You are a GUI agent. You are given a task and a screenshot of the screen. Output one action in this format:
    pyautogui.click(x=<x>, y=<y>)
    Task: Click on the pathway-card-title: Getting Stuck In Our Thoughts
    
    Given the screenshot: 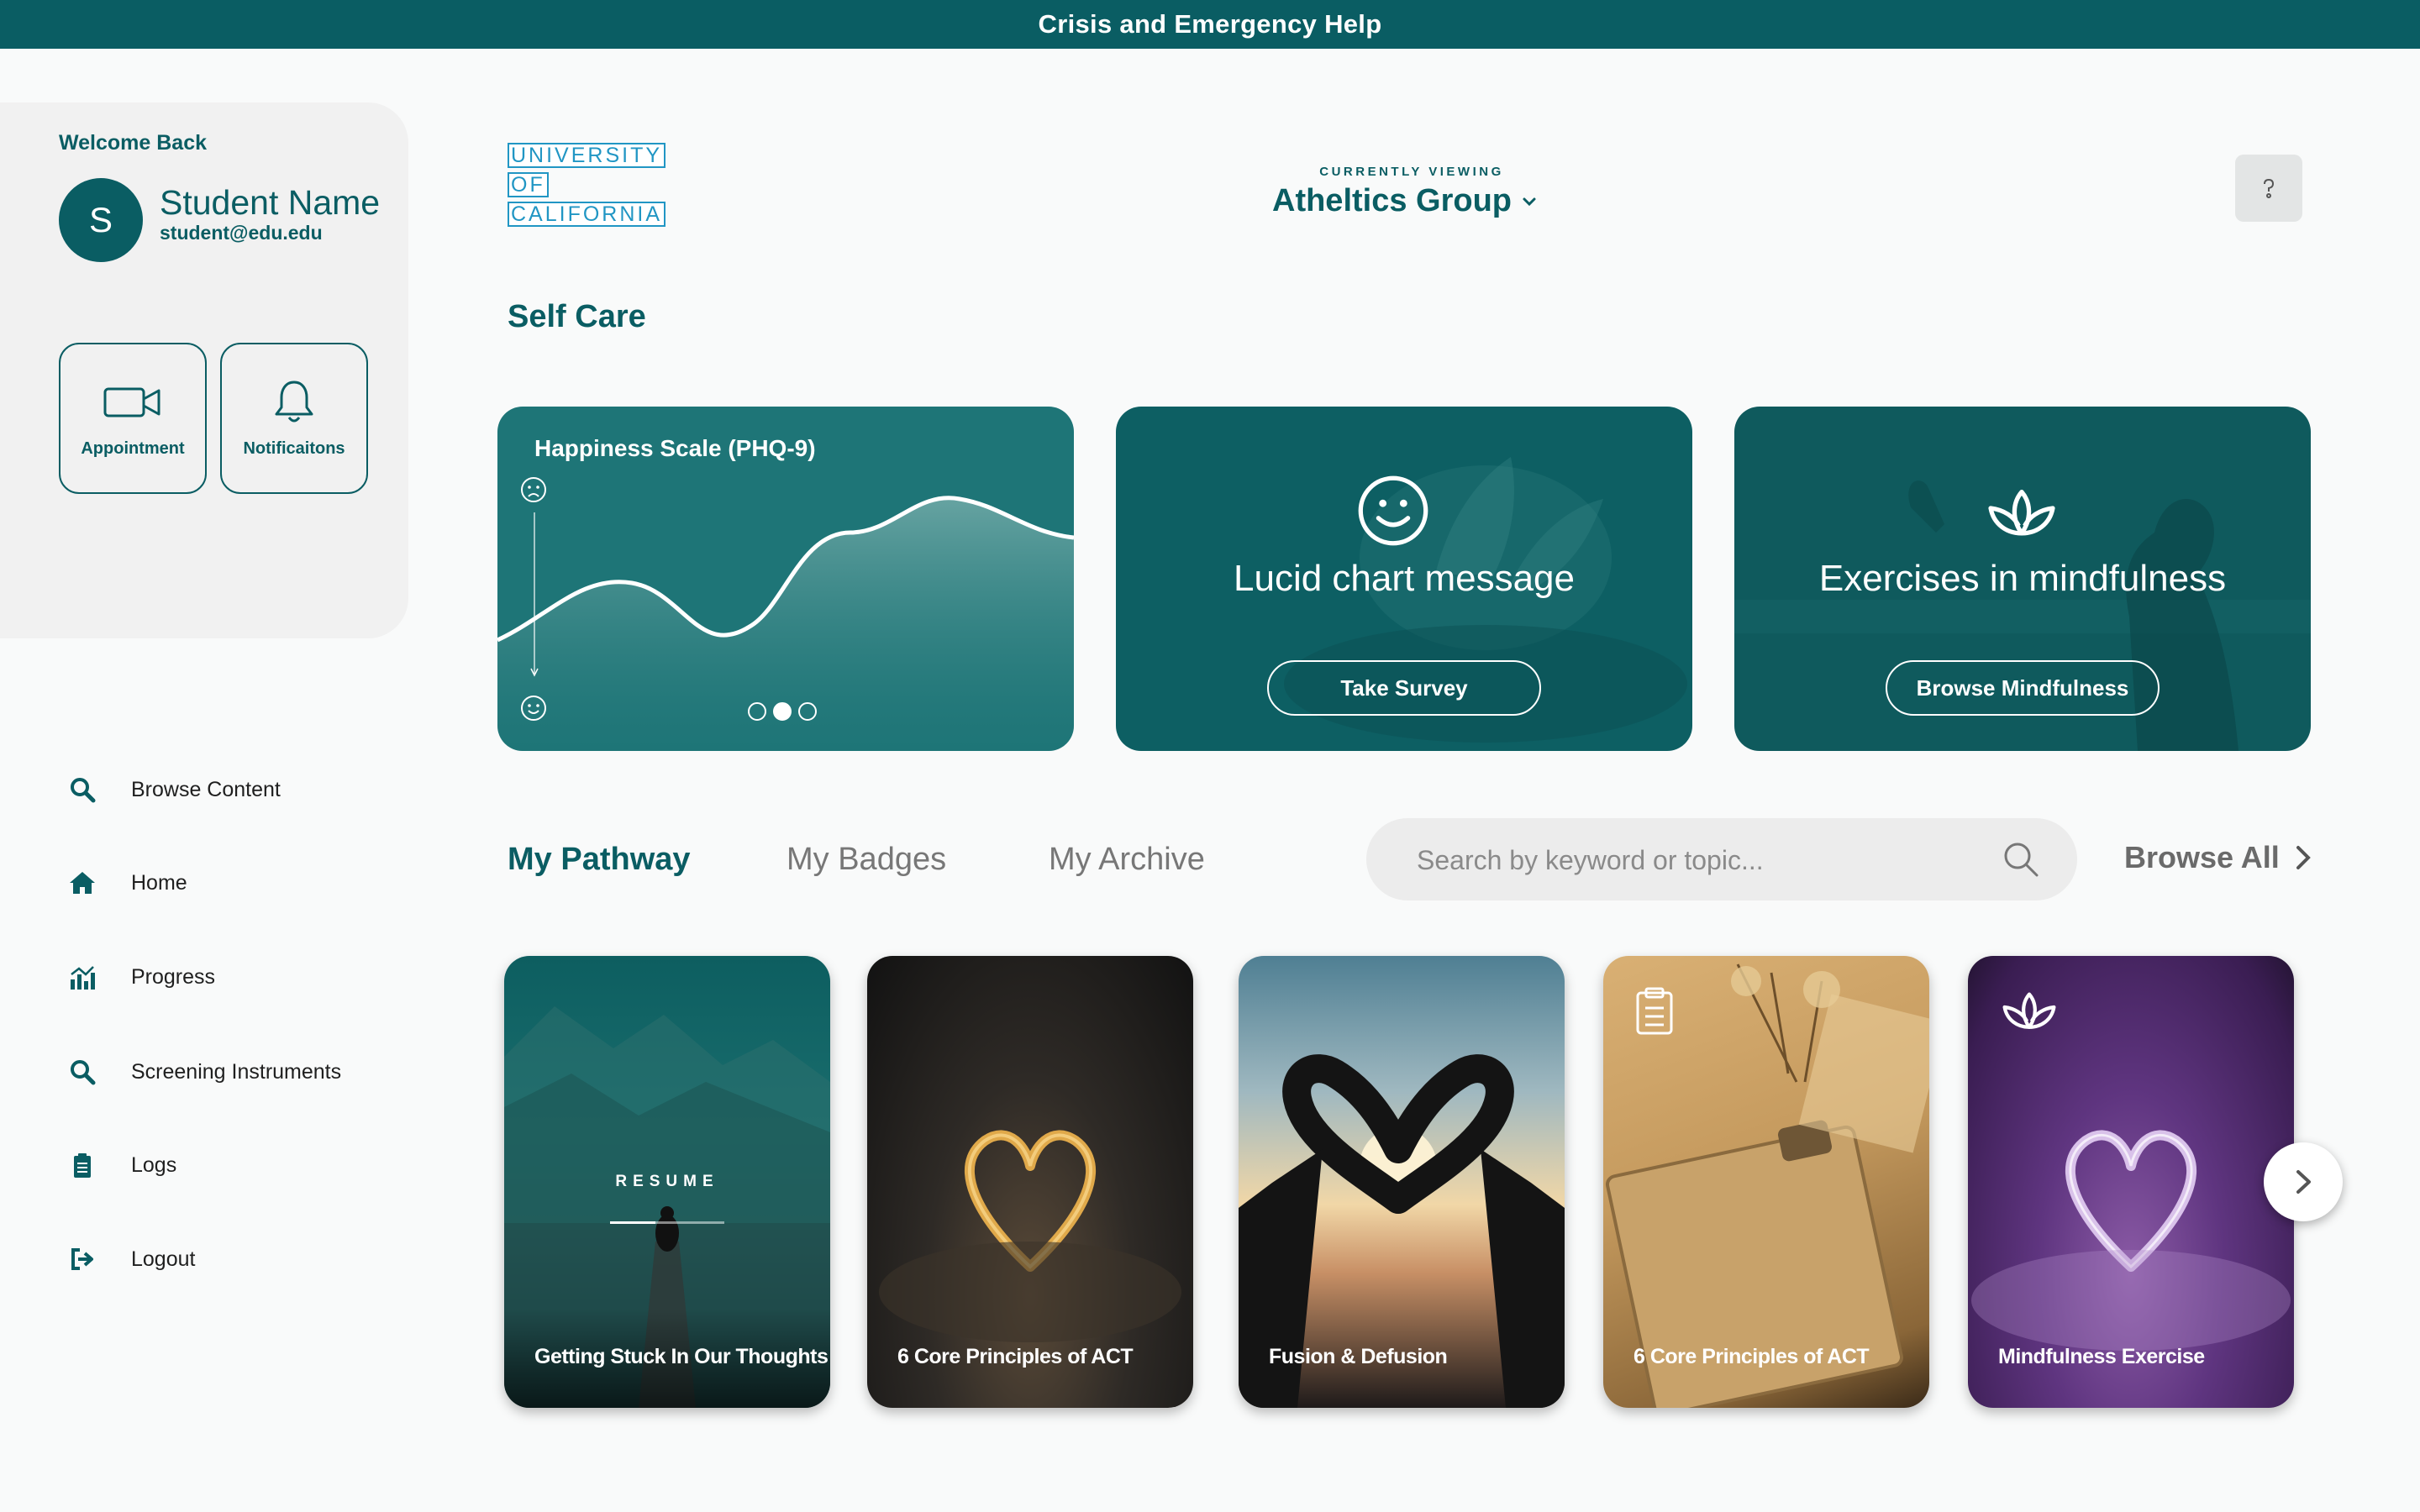 What is the action you would take?
    pyautogui.click(x=681, y=1356)
    